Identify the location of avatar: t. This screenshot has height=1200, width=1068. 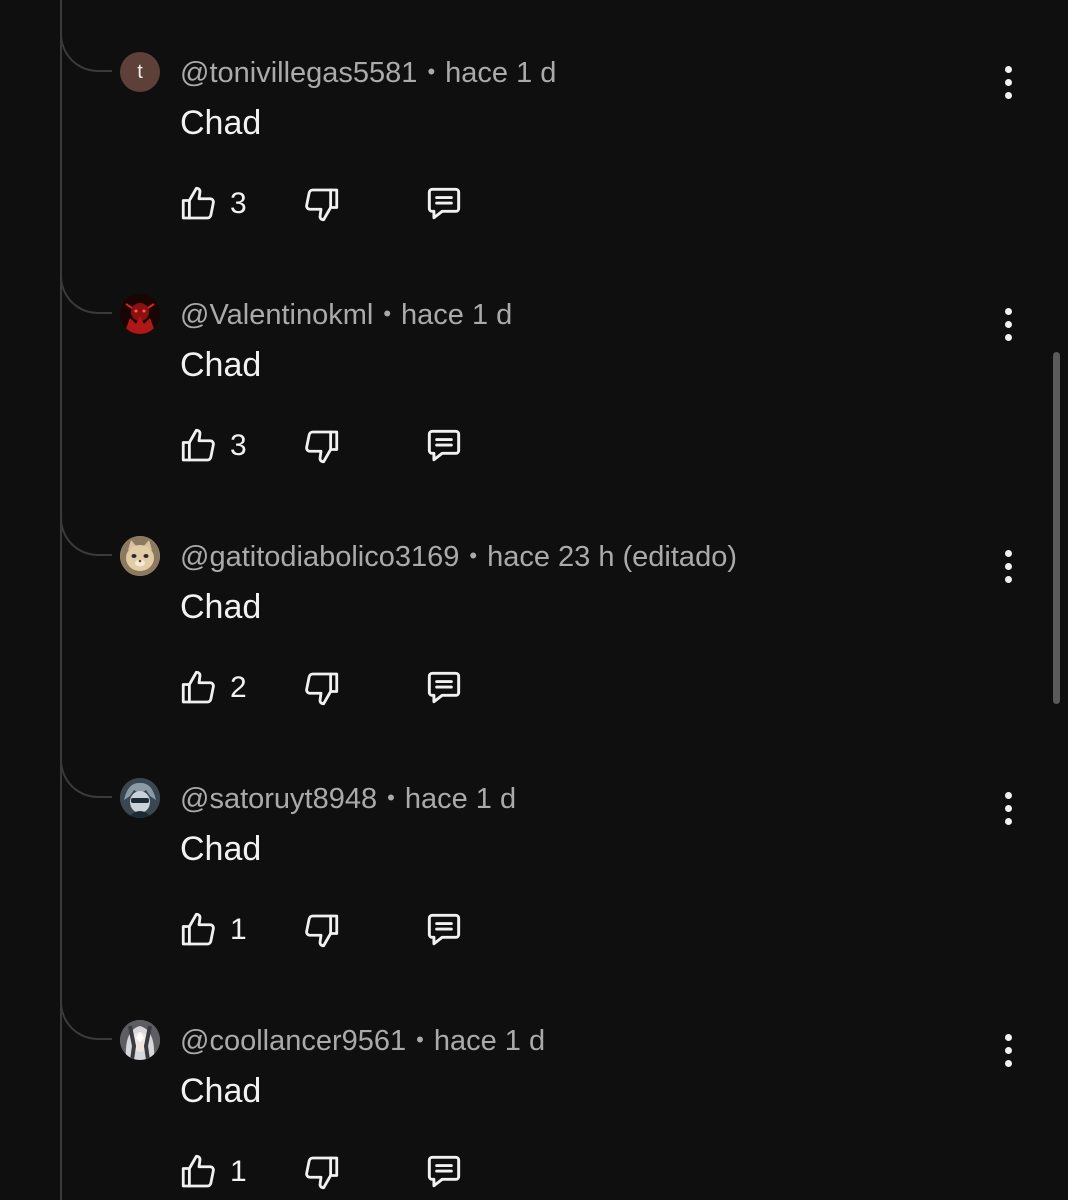
(140, 72).